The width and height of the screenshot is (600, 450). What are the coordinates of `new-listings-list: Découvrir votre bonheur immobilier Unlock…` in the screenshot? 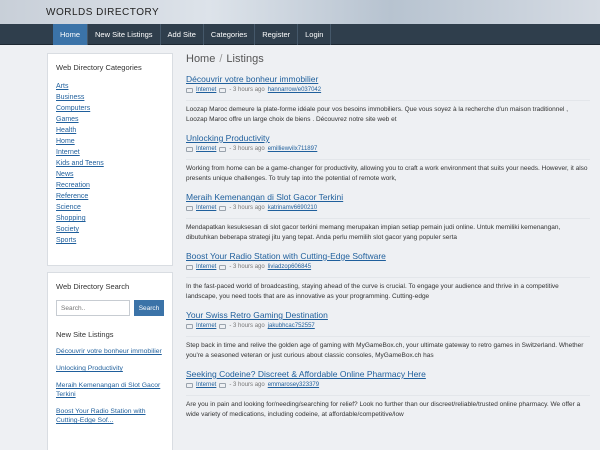 It's located at (110, 386).